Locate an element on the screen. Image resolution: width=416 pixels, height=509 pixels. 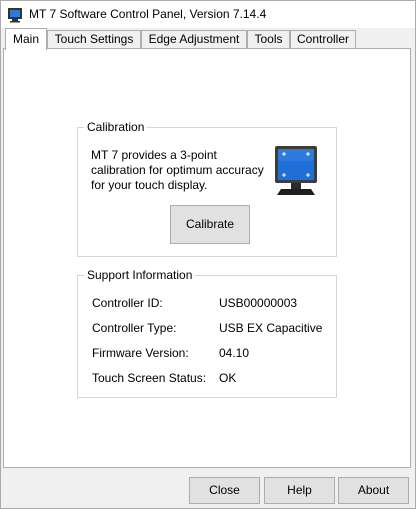
info-value: 04.10 is located at coordinates (234, 353).